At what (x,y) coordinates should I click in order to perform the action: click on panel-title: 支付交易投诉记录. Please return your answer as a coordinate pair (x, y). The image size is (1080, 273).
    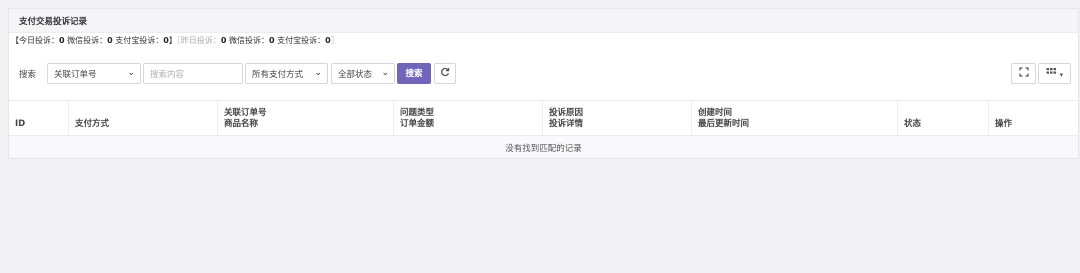
    Looking at the image, I should click on (543, 21).